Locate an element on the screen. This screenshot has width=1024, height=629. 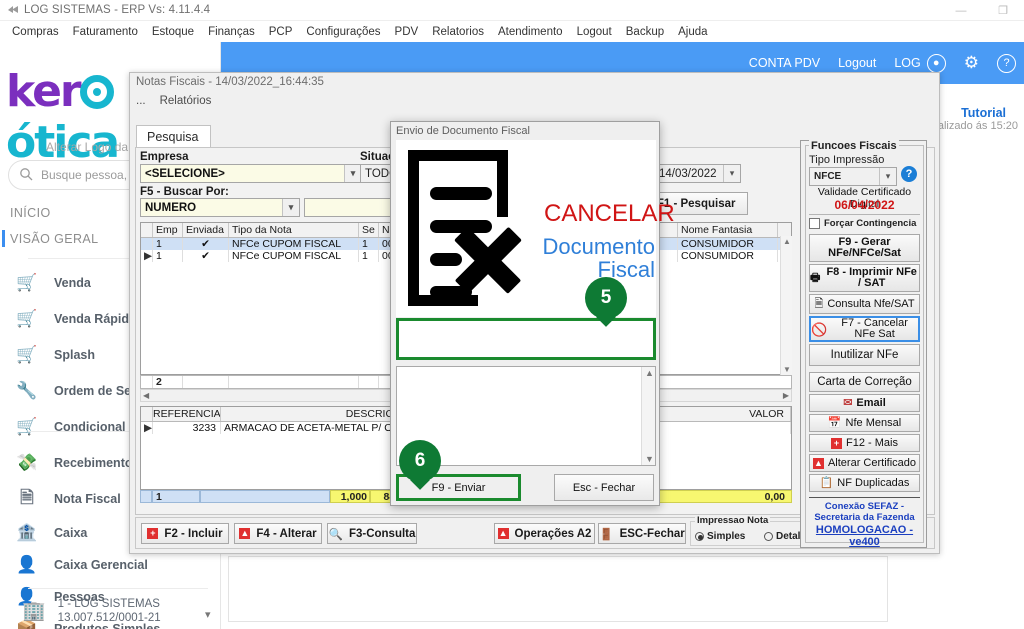
nfe-mensal-button: 📅 Nfe Mensal is located at coordinates (864, 423).